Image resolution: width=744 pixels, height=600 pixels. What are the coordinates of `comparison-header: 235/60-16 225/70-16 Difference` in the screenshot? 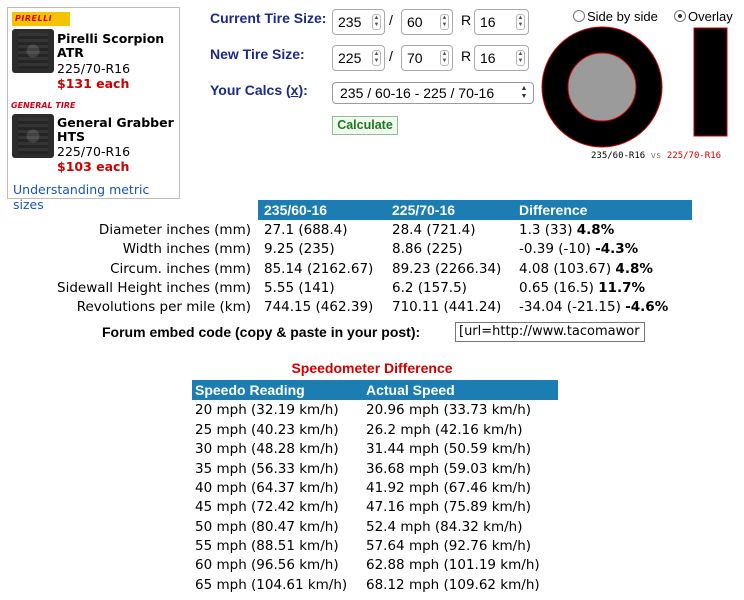 It's located at (475, 210).